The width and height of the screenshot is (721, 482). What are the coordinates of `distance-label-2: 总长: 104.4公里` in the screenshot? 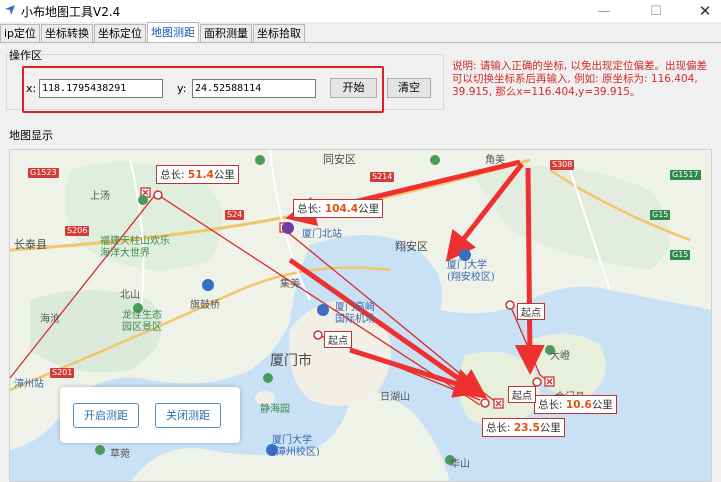 It's located at (338, 208).